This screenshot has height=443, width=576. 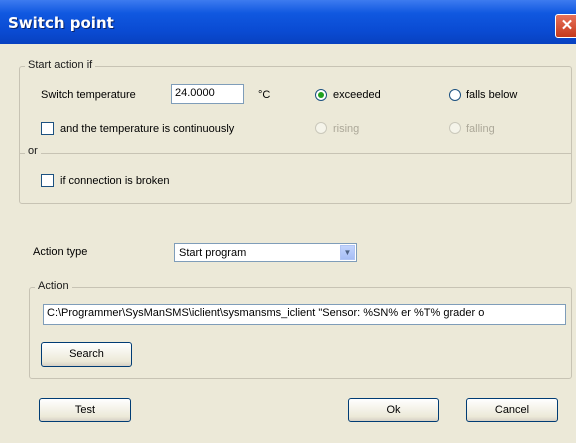 What do you see at coordinates (147, 129) in the screenshot?
I see `continuously-label: and the temperature is continuously` at bounding box center [147, 129].